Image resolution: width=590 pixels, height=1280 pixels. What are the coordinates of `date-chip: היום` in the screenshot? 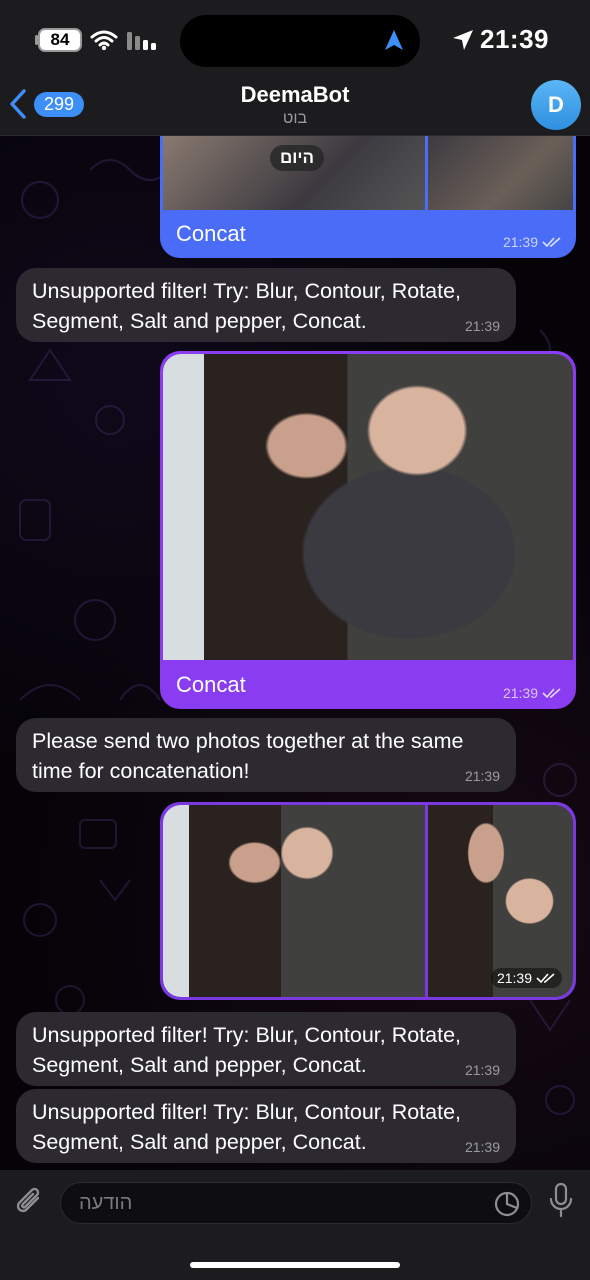 It's located at (297, 158).